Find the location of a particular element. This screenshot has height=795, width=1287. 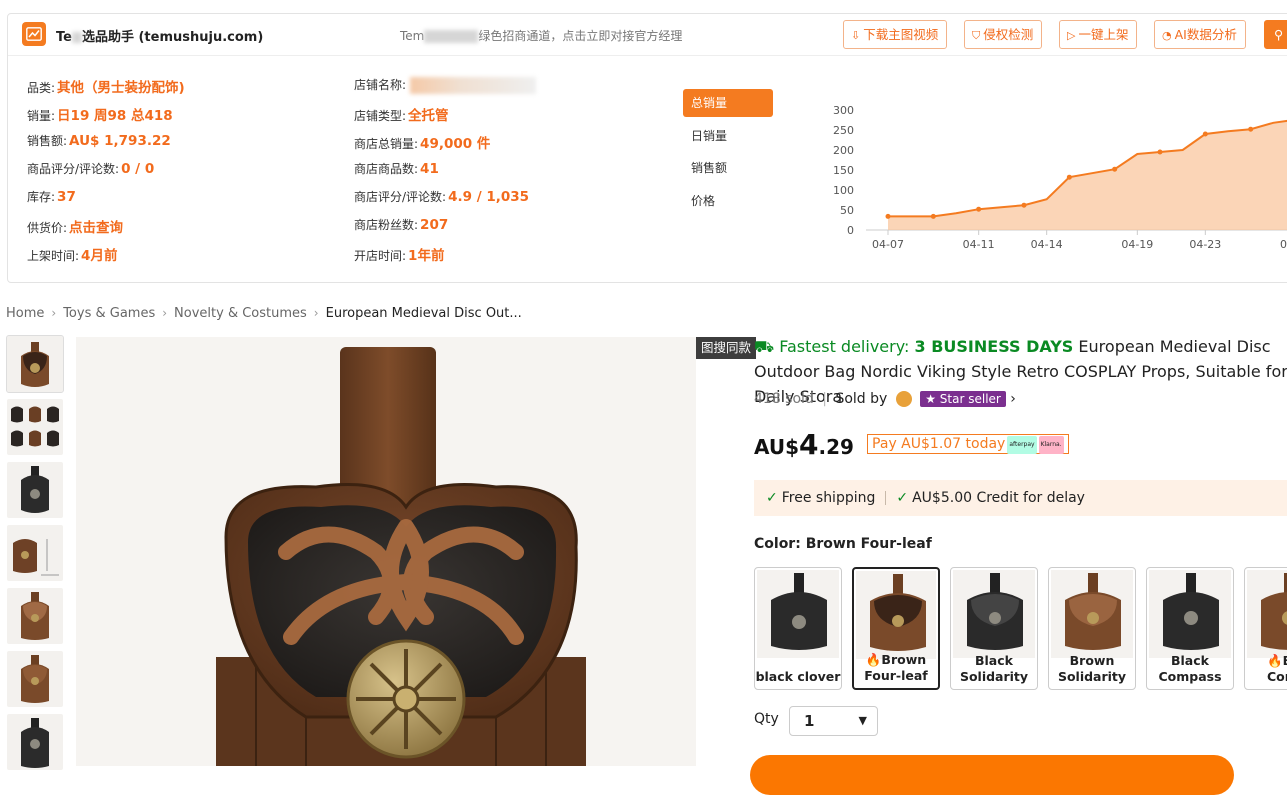

store-type: 店铺类型: 全托管 is located at coordinates (445, 118).